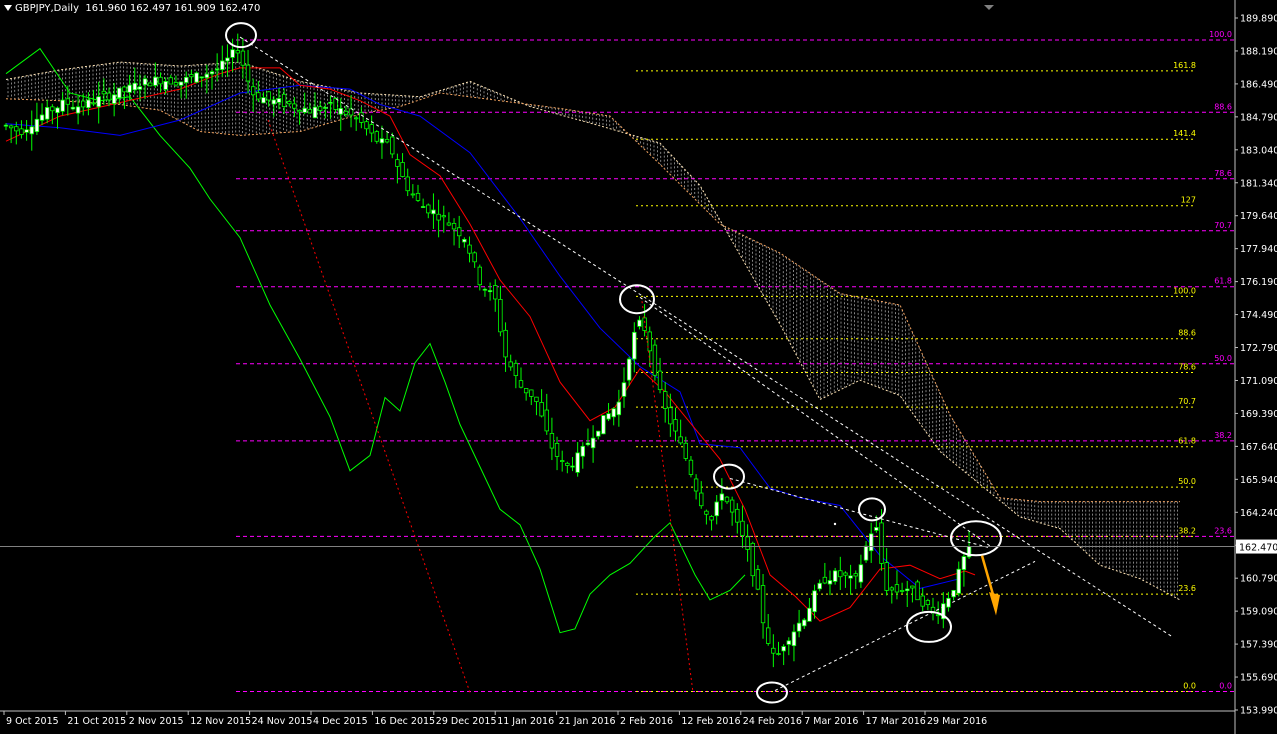 The image size is (1277, 734). Describe the element at coordinates (1189, 685) in the screenshot. I see `fib-extension-label: 0.0` at that location.